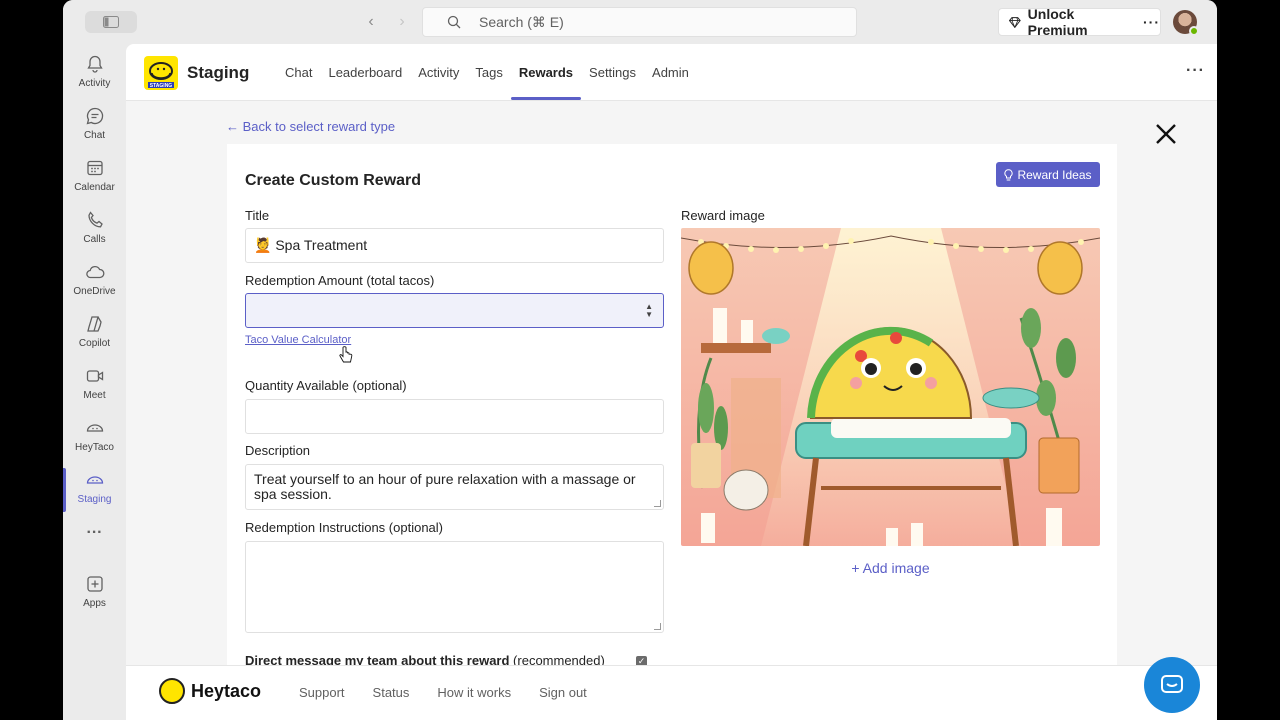 The height and width of the screenshot is (720, 1280). Describe the element at coordinates (1186, 23) in the screenshot. I see `avatar` at that location.